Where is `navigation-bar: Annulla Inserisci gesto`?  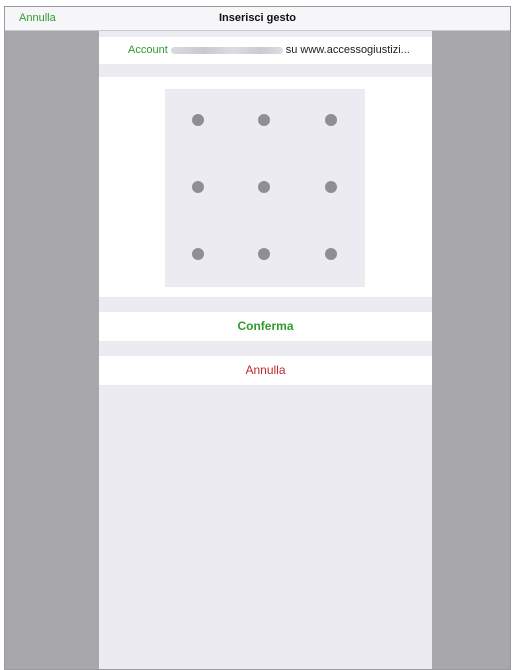 navigation-bar: Annulla Inserisci gesto is located at coordinates (257, 19).